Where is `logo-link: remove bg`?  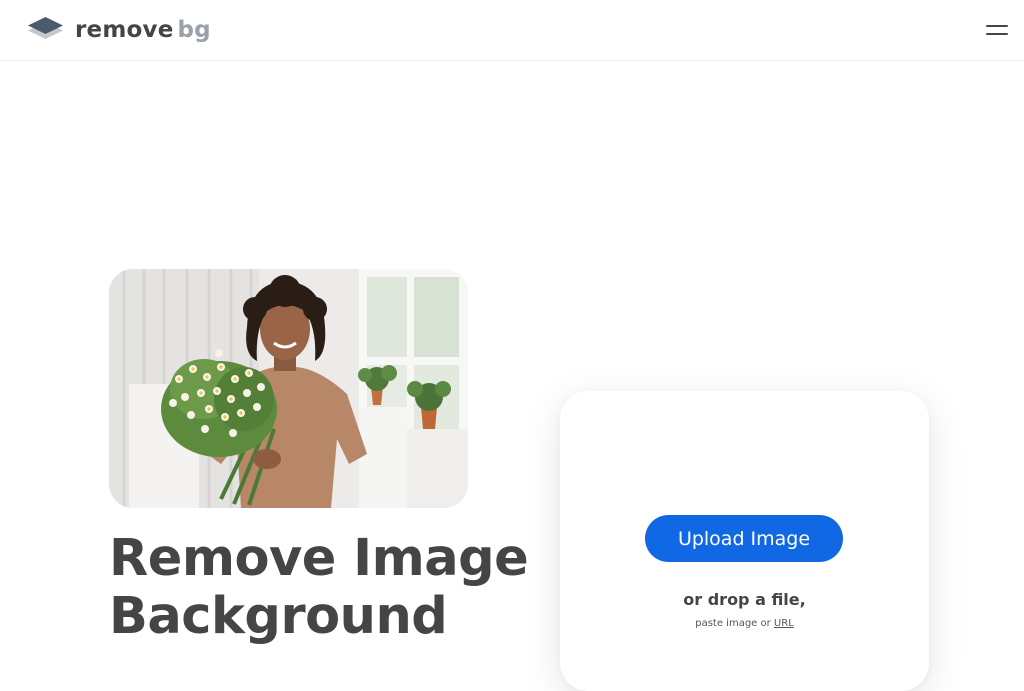 logo-link: remove bg is located at coordinates (119, 30).